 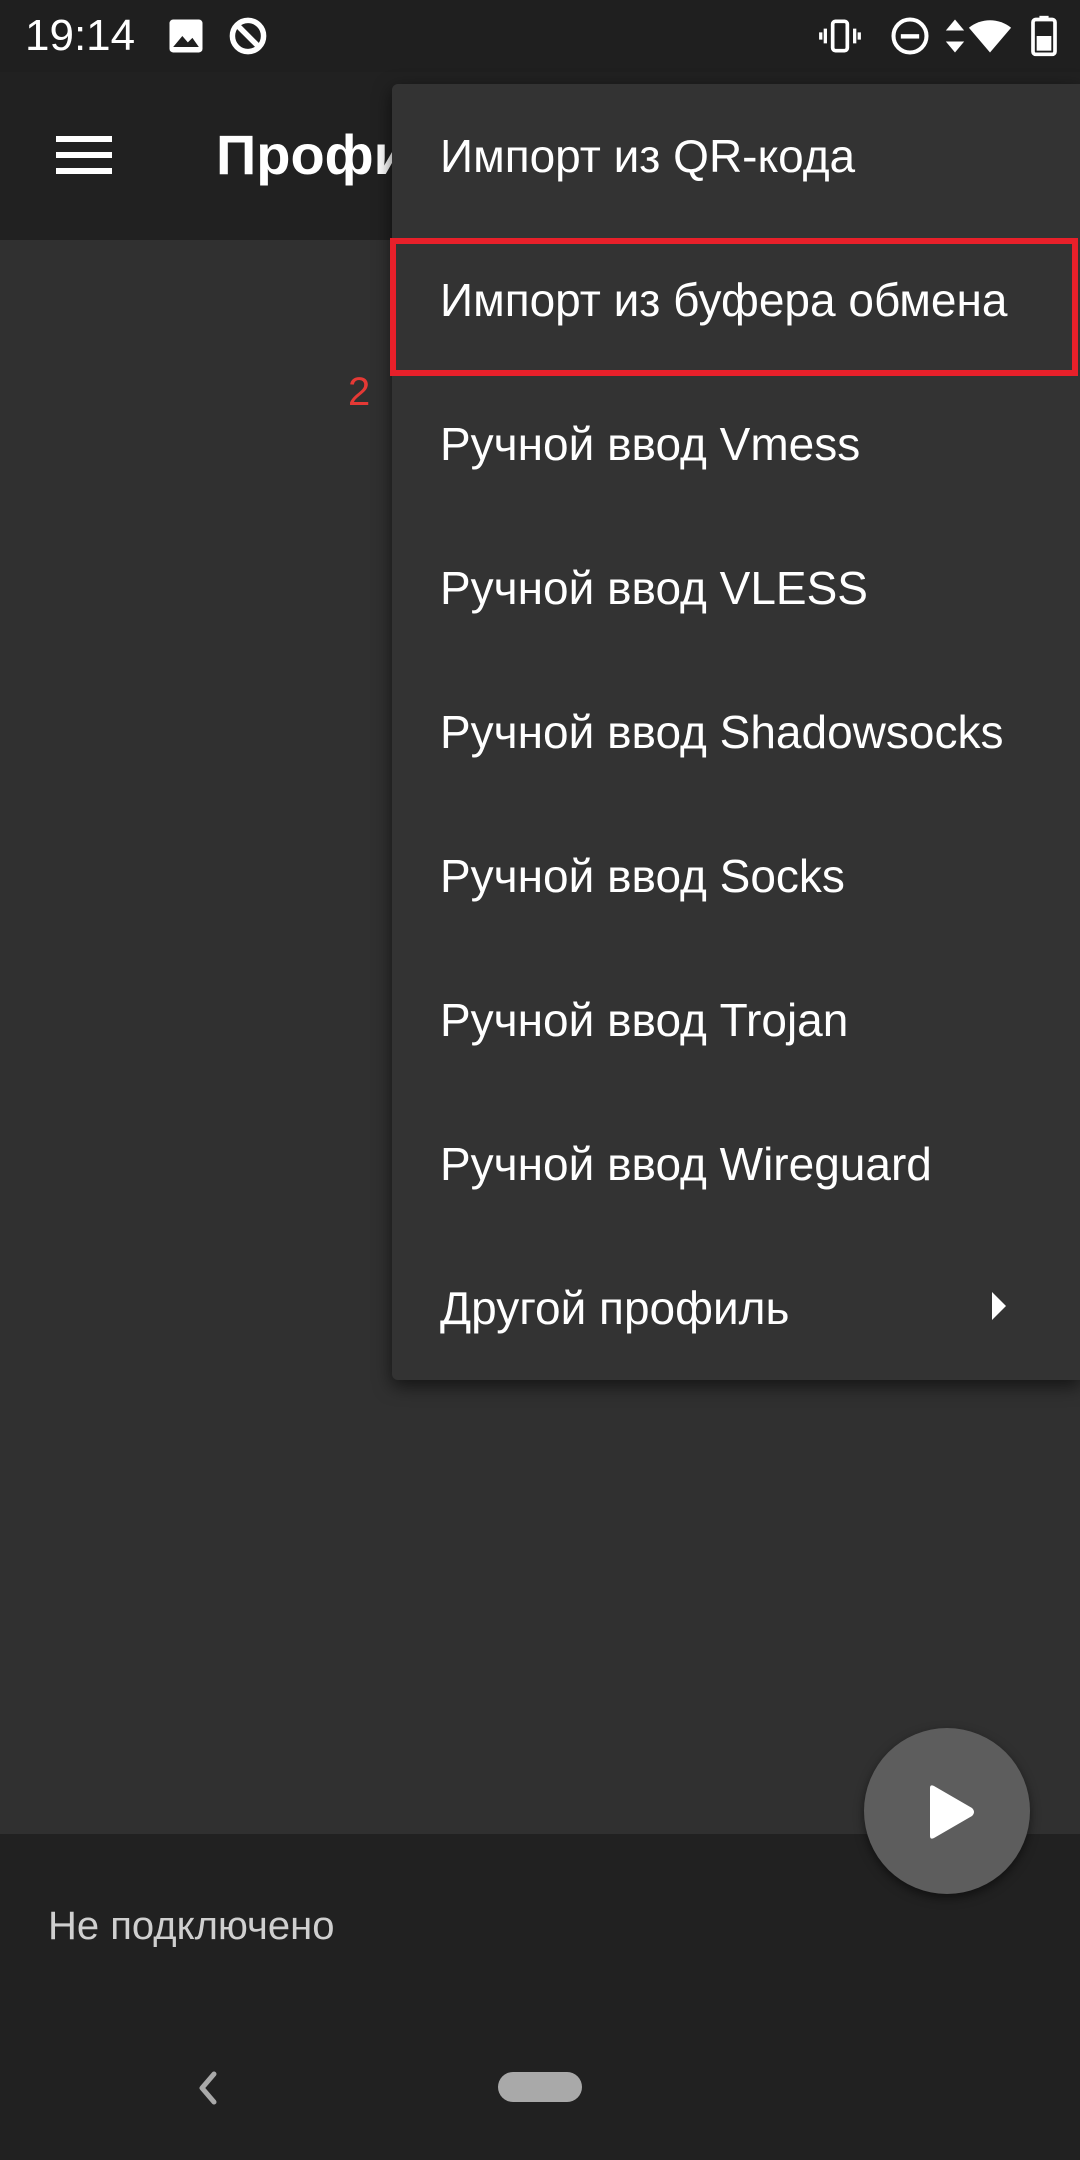 I want to click on connect-fab-button, so click(x=947, y=1811).